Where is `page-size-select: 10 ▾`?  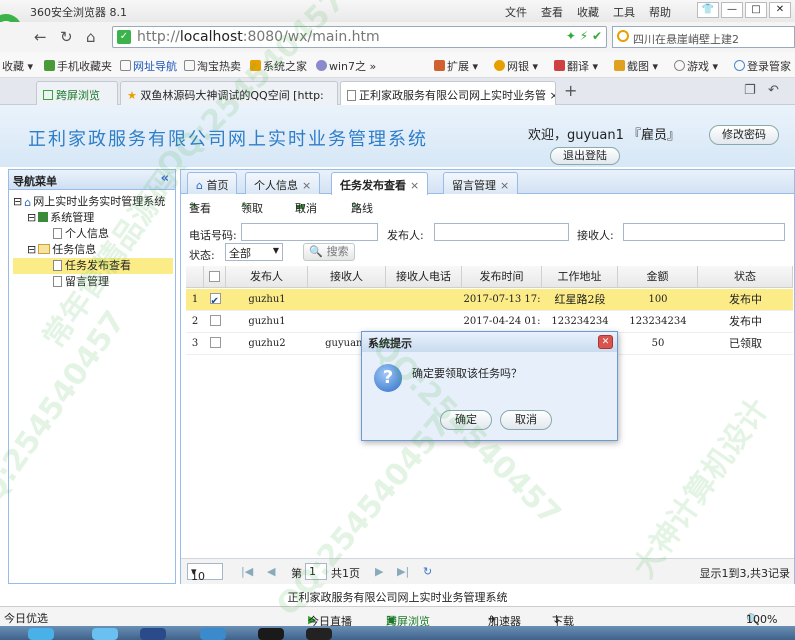 page-size-select: 10 ▾ is located at coordinates (205, 573).